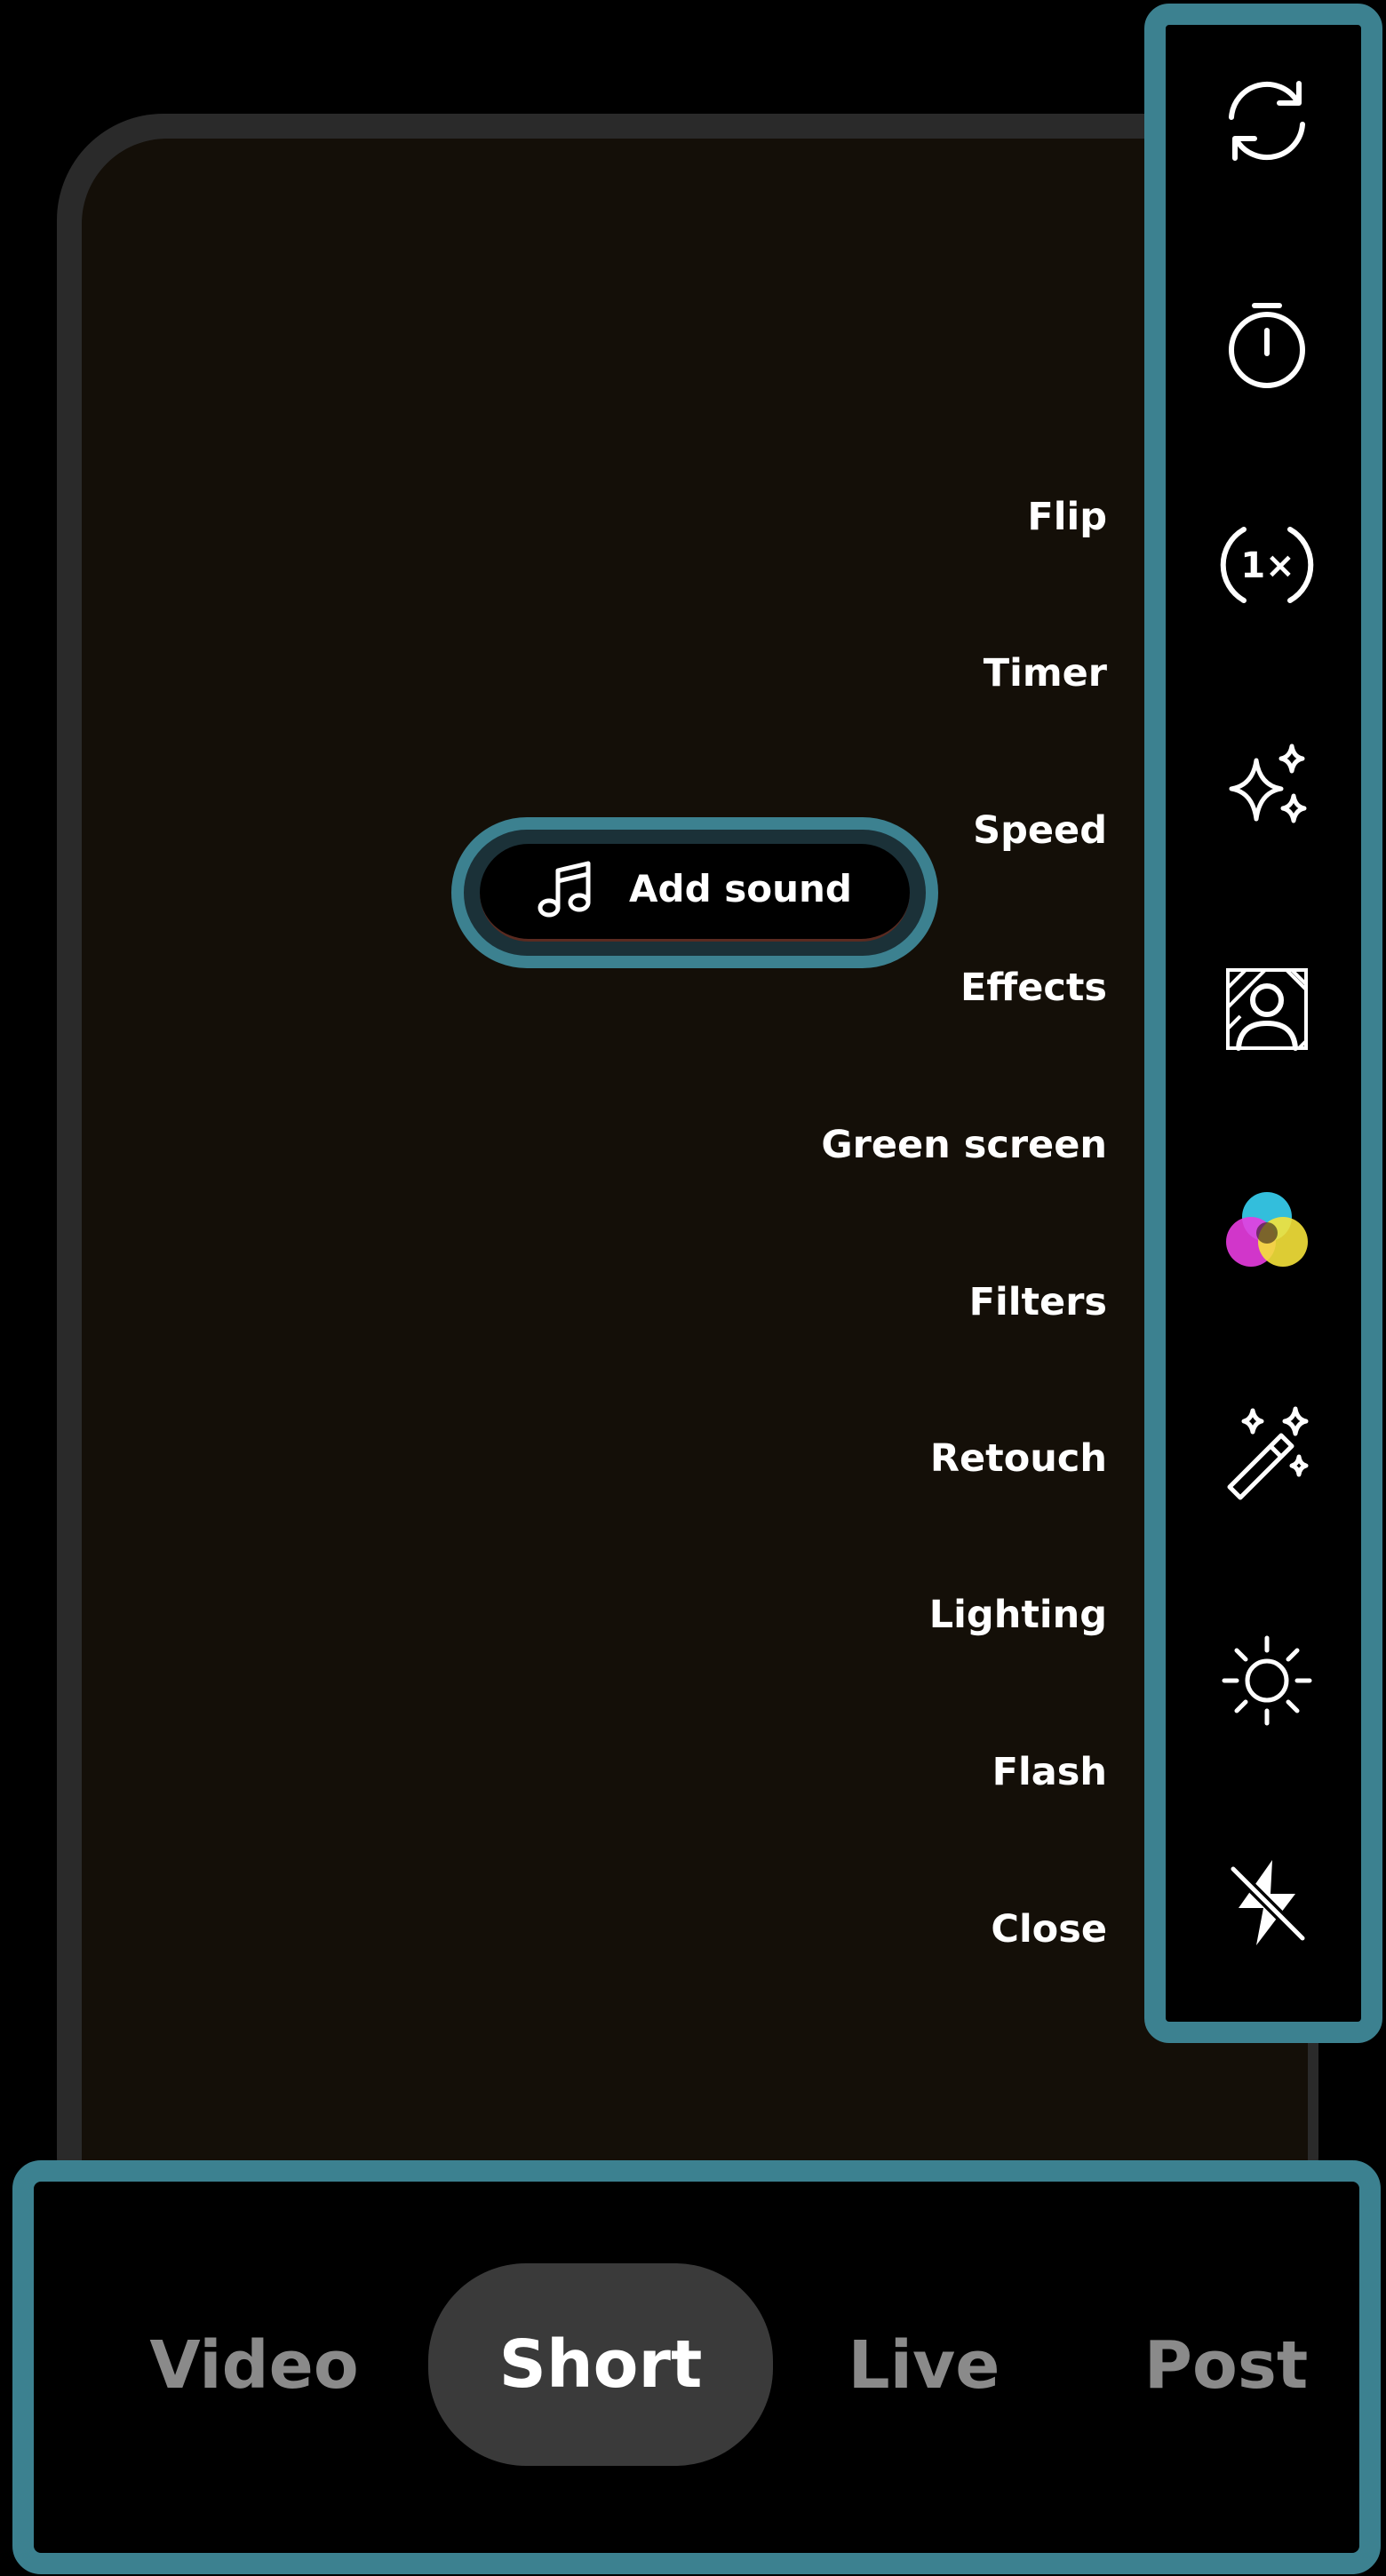  Describe the element at coordinates (1267, 1231) in the screenshot. I see `color-filters-icon` at that location.